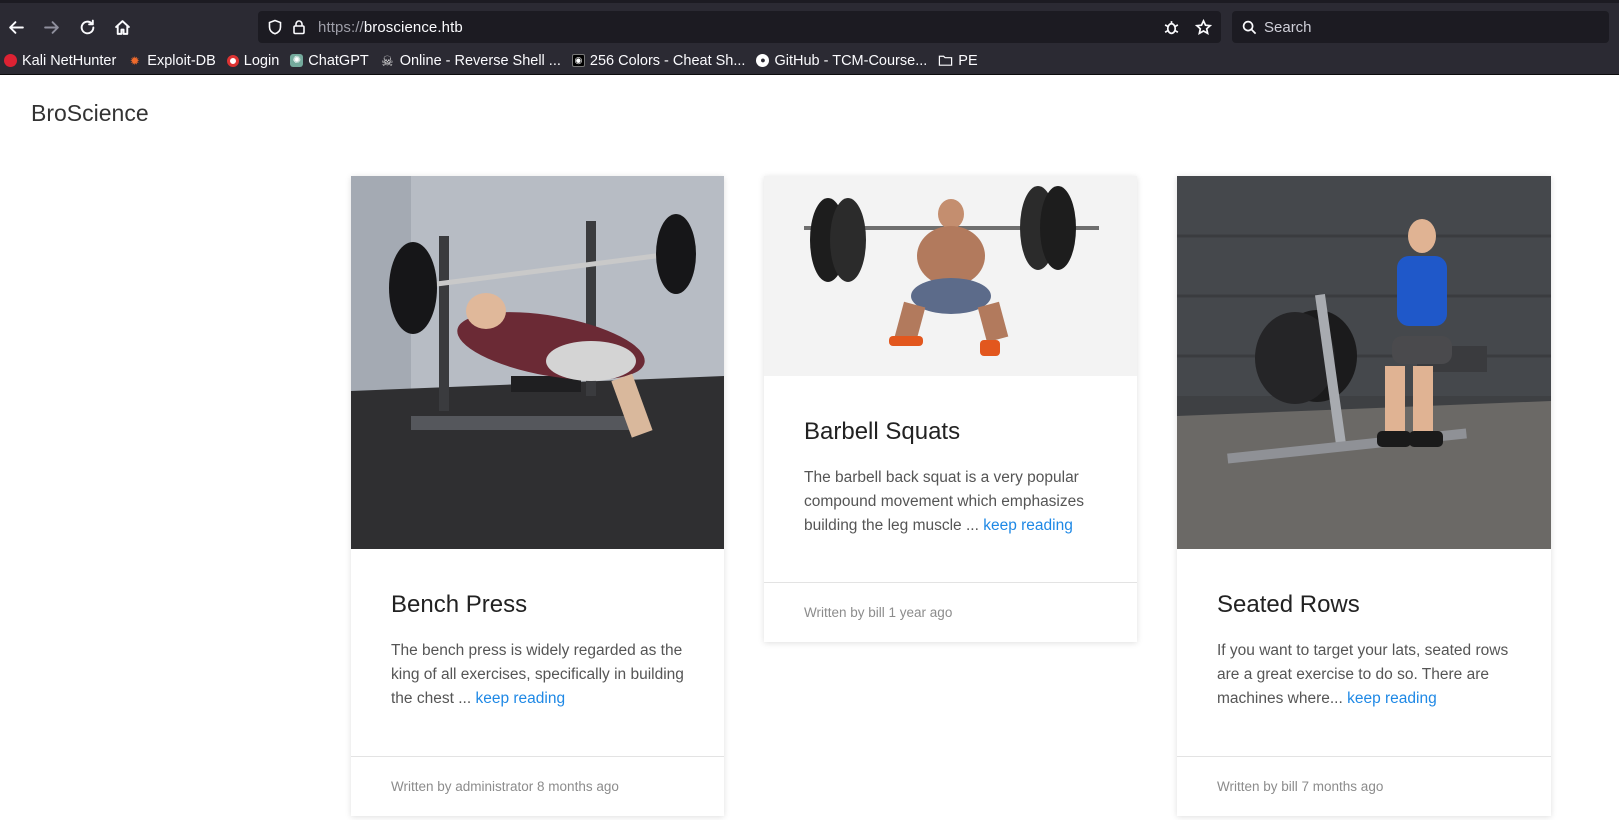 The image size is (1619, 820). I want to click on home-icon, so click(122, 27).